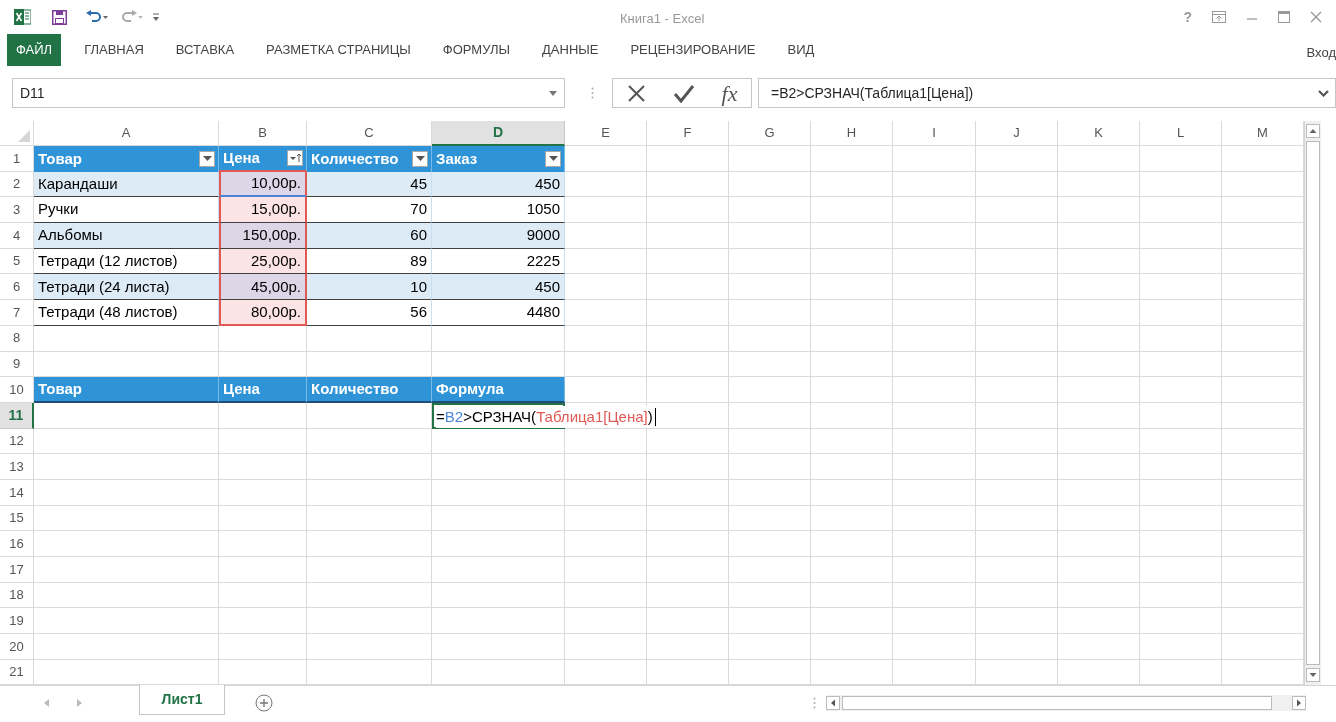  What do you see at coordinates (17, 415) in the screenshot?
I see `row-header: 11` at bounding box center [17, 415].